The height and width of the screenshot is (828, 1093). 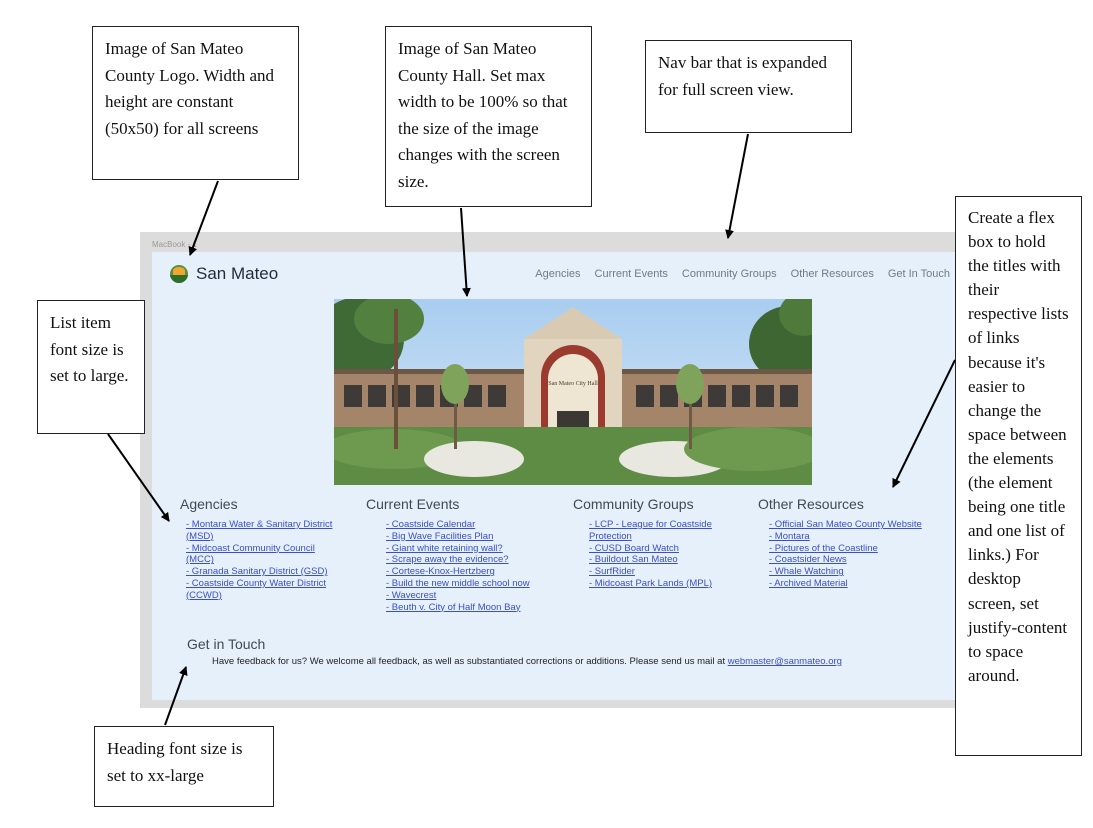 I want to click on list-item: - Granada Sanitary District (GSD), so click(x=264, y=572).